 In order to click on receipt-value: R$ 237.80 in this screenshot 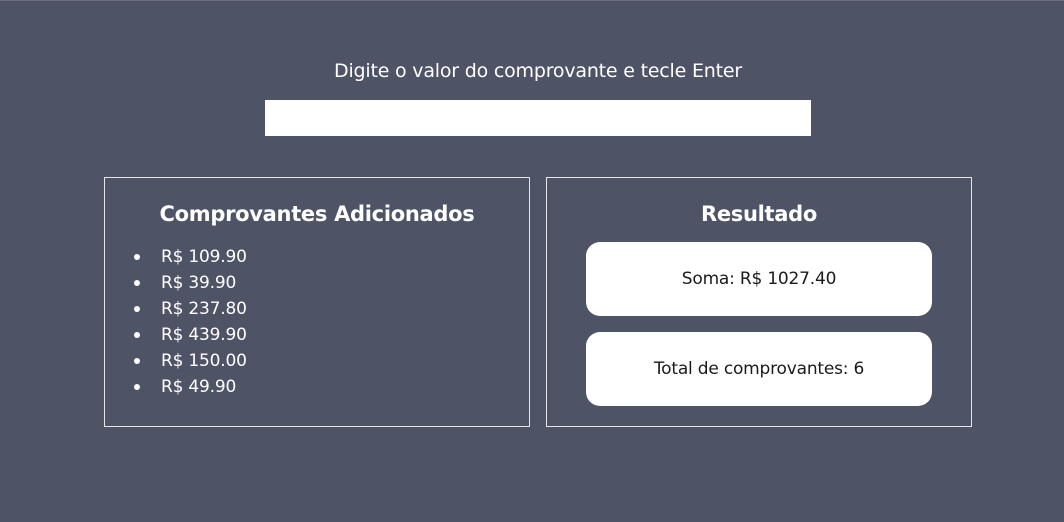, I will do `click(204, 309)`.